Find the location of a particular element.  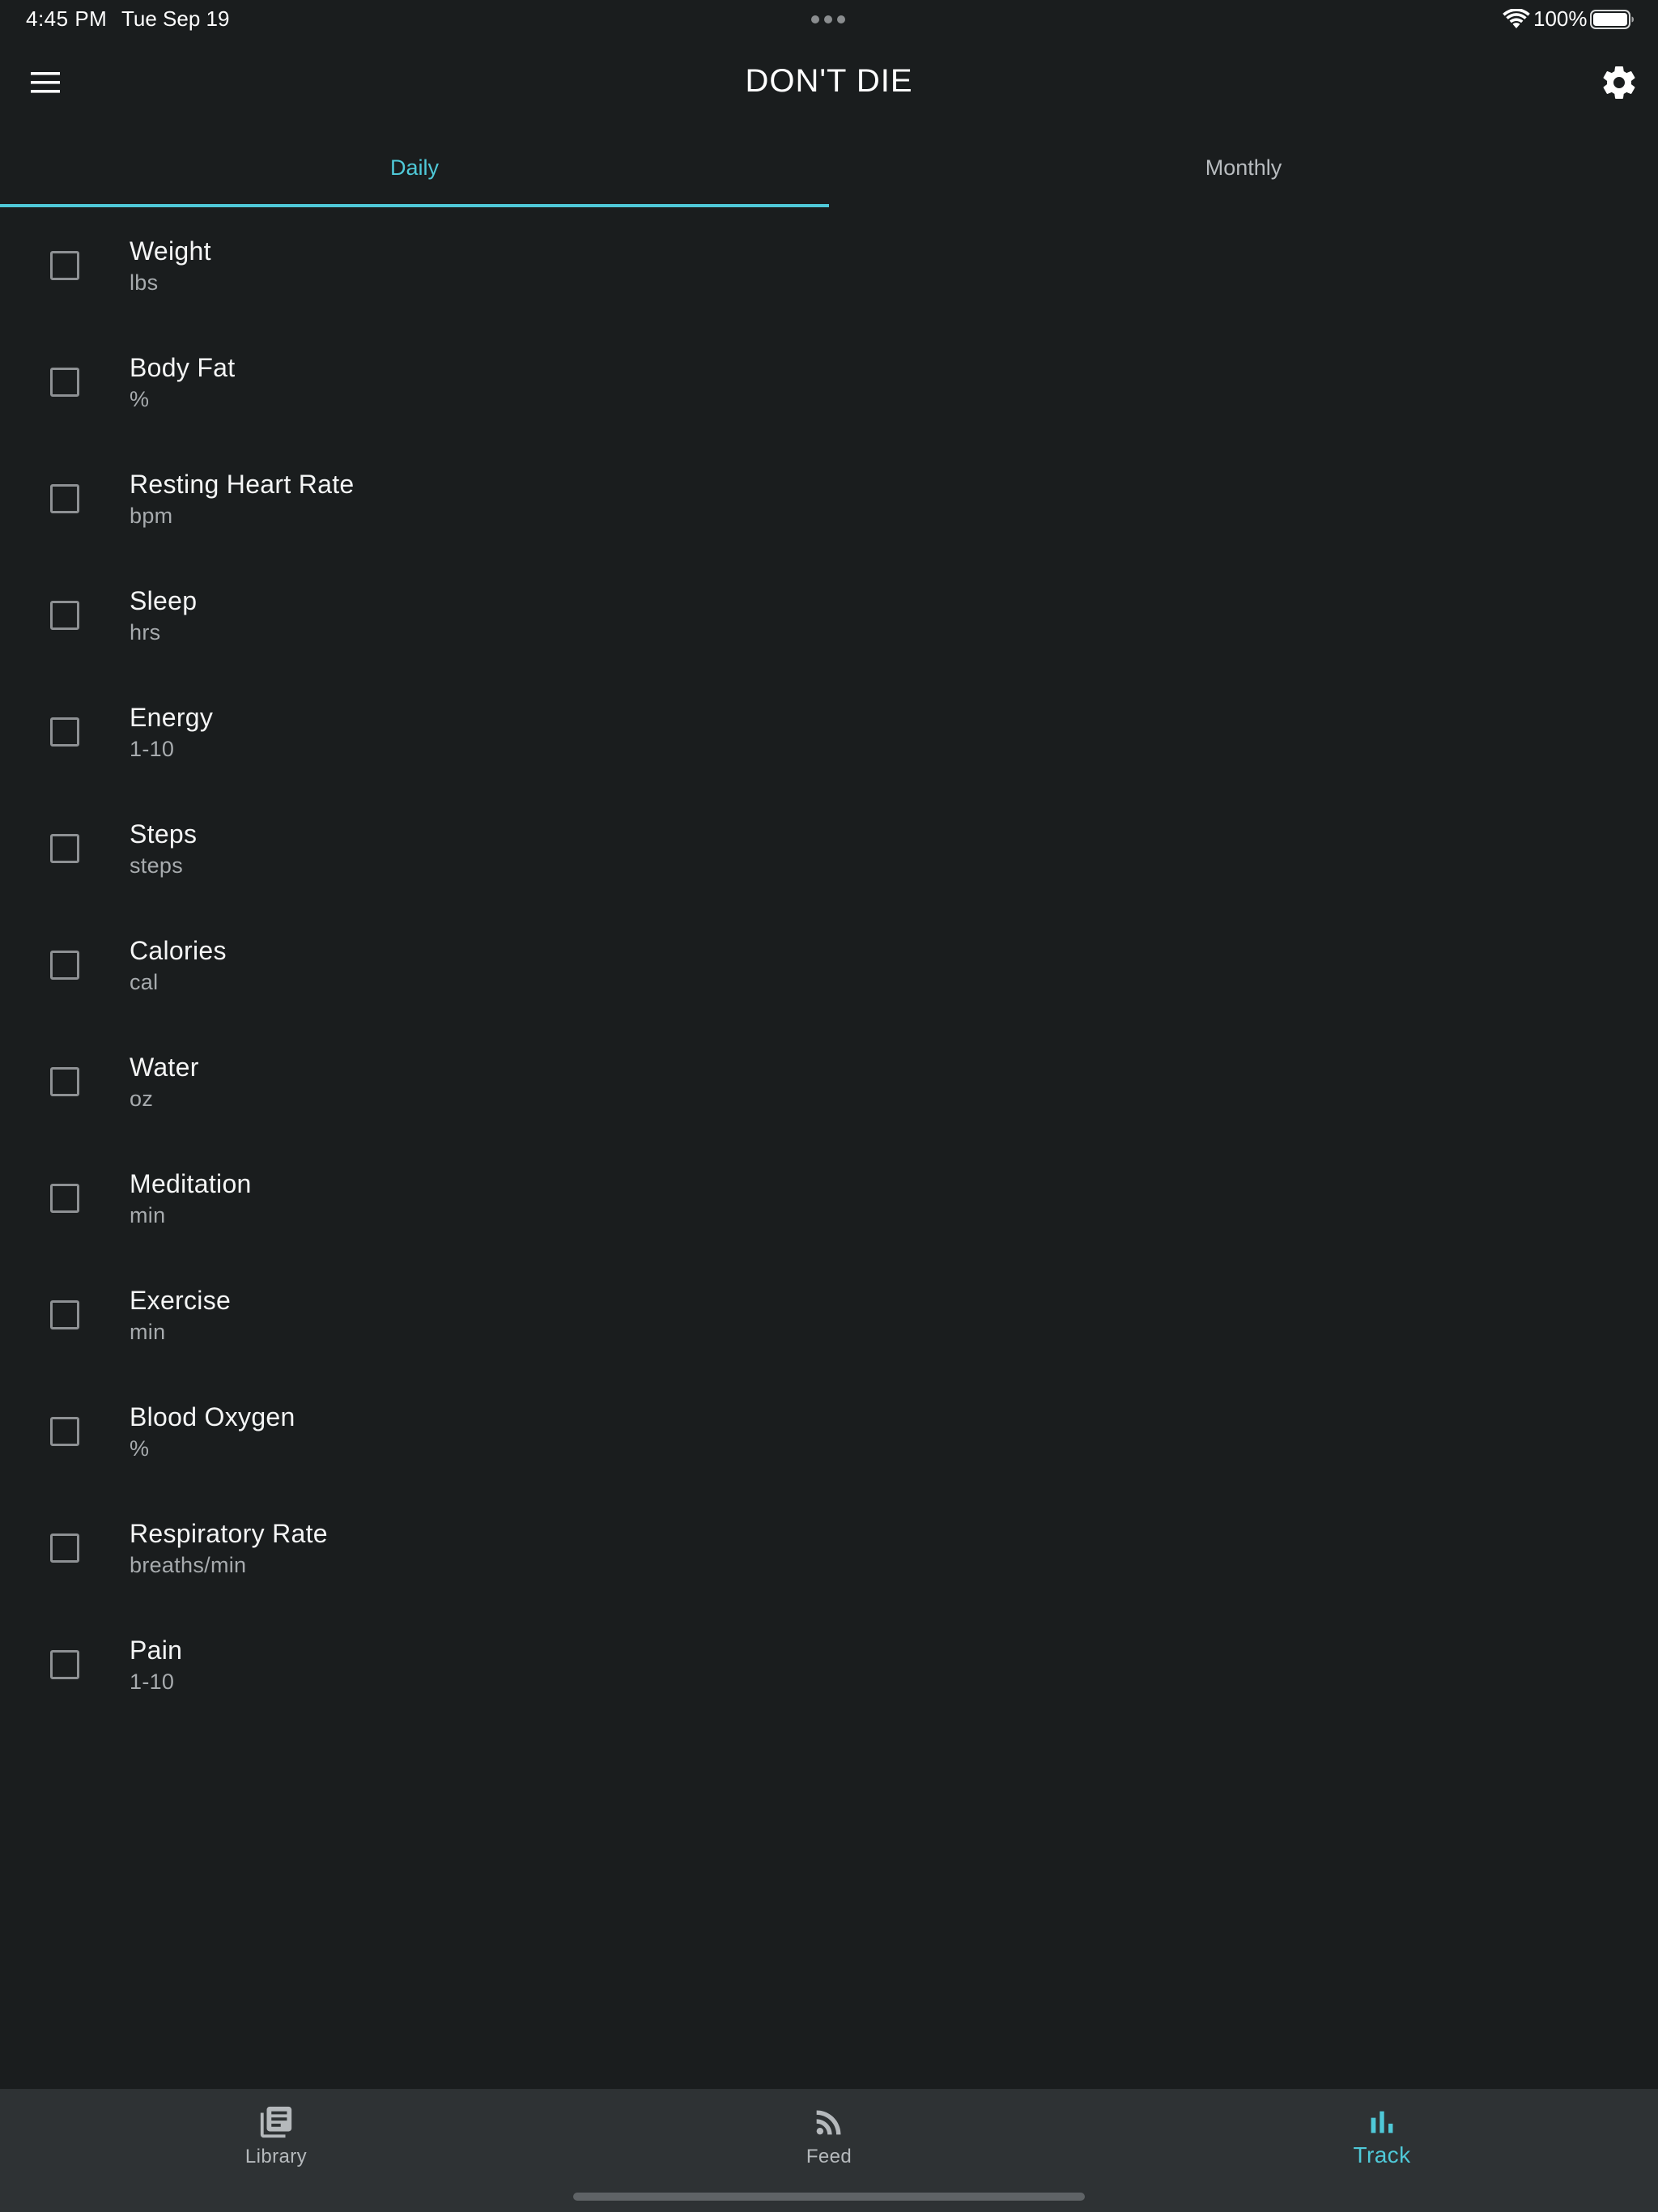

list-item: Calories cal is located at coordinates (829, 965).